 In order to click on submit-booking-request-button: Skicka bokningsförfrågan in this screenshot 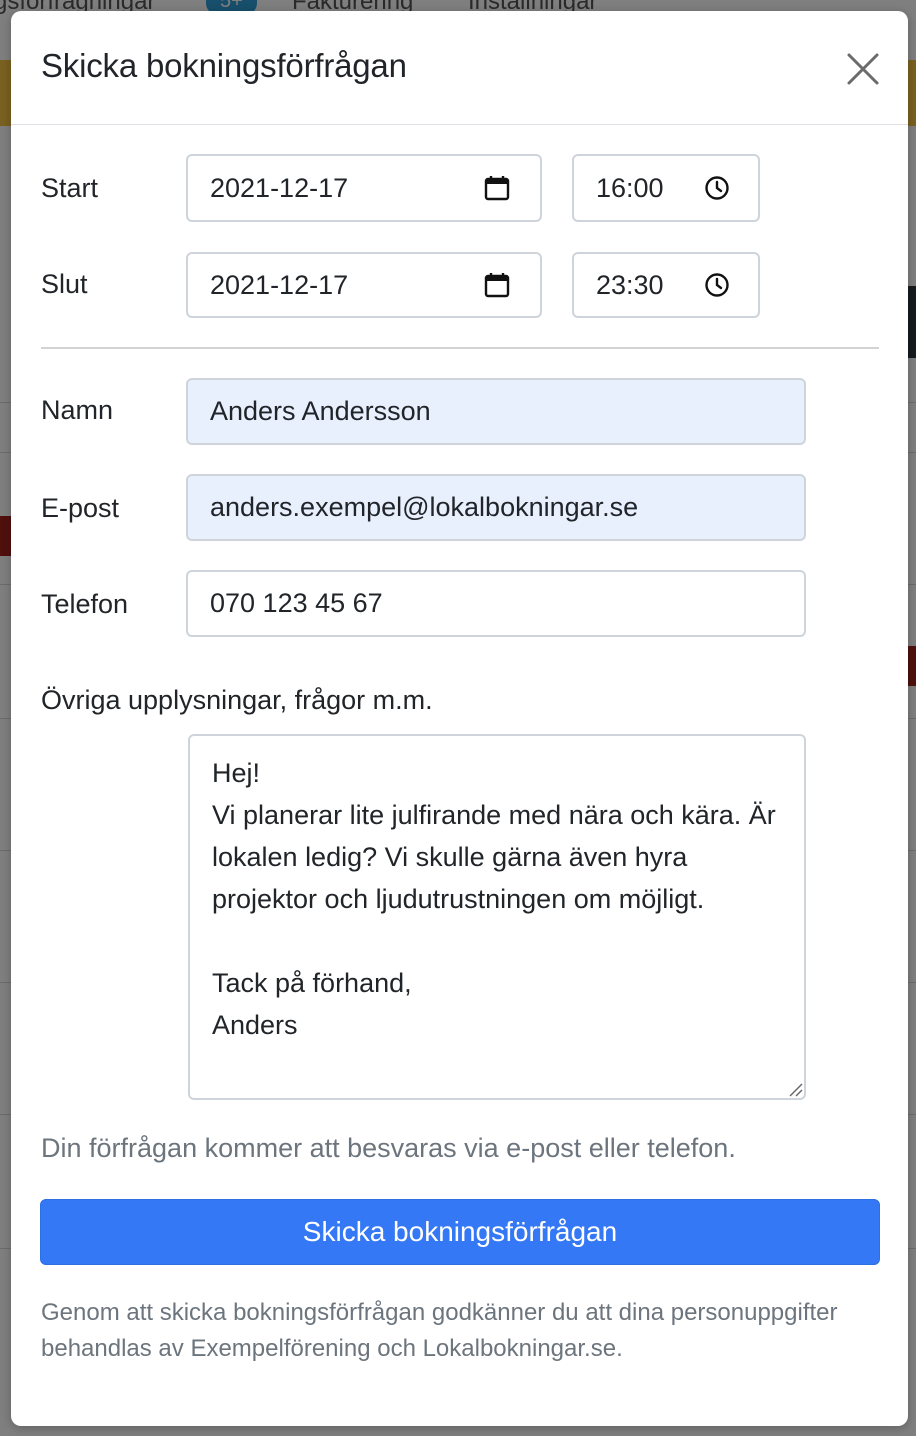, I will do `click(460, 1232)`.